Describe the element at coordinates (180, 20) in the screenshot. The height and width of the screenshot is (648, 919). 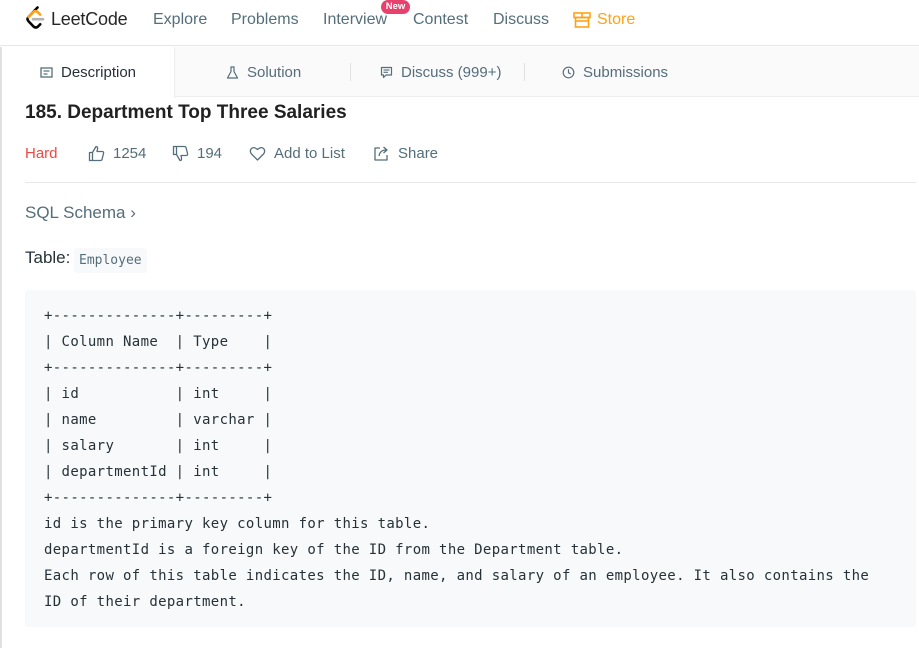
I see `nav-explore: Explore` at that location.